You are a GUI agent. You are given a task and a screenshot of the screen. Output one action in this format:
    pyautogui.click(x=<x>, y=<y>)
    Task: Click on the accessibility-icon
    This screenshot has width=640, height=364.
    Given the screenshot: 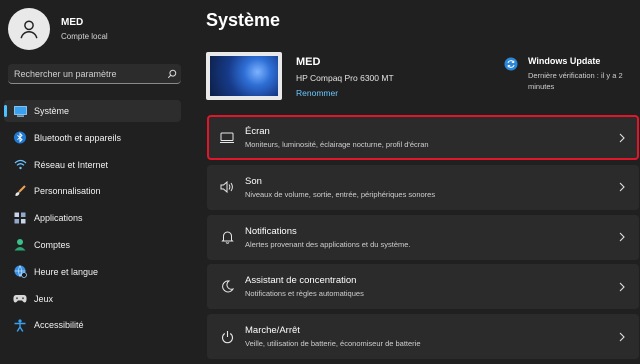 What is the action you would take?
    pyautogui.click(x=20, y=325)
    